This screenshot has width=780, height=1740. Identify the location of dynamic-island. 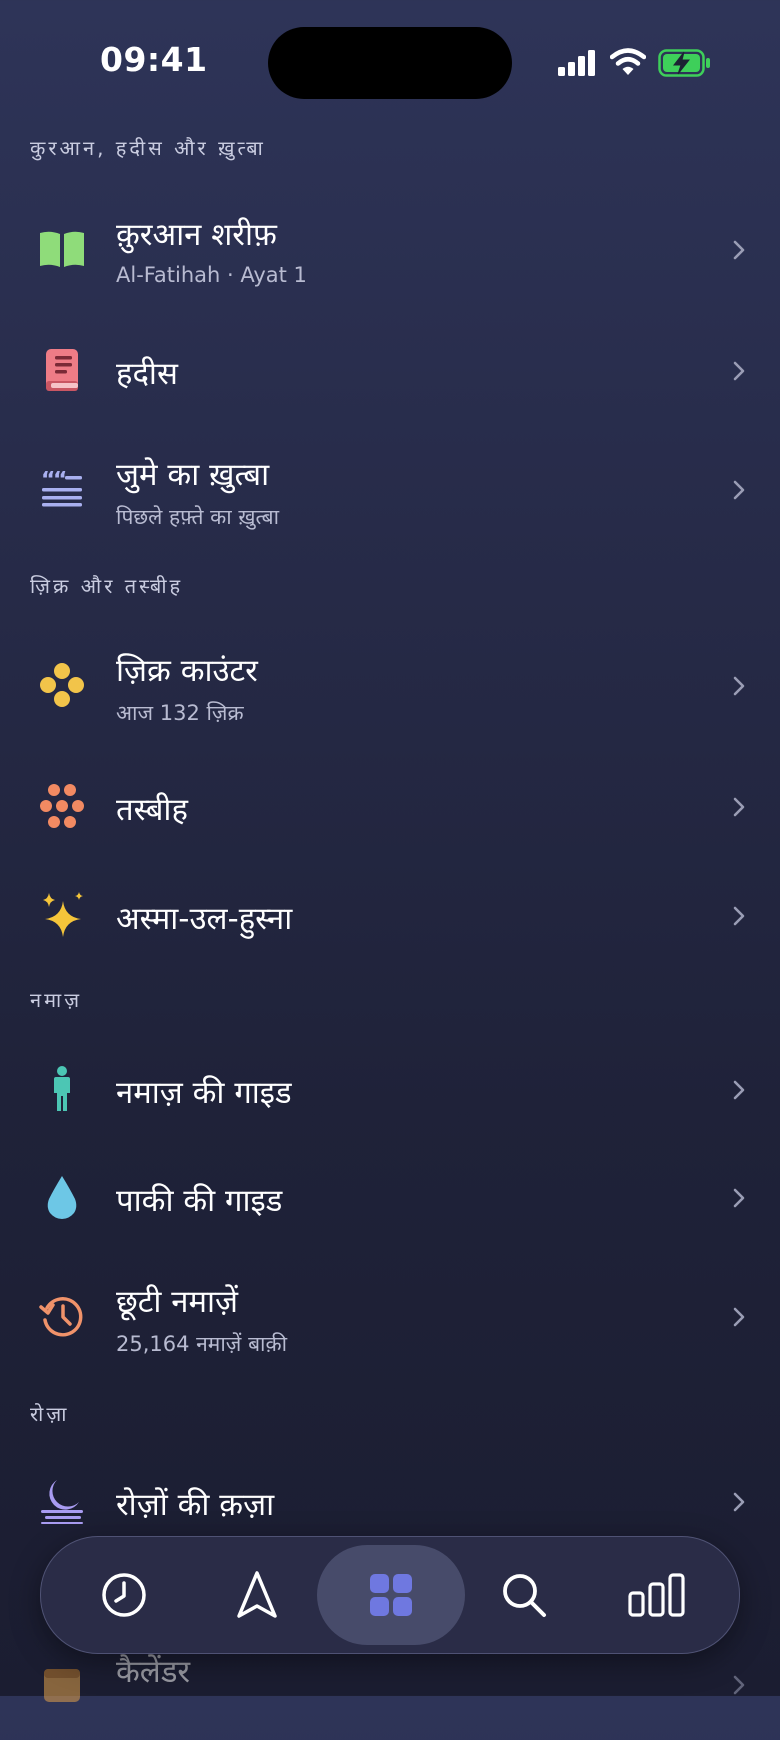
(390, 63).